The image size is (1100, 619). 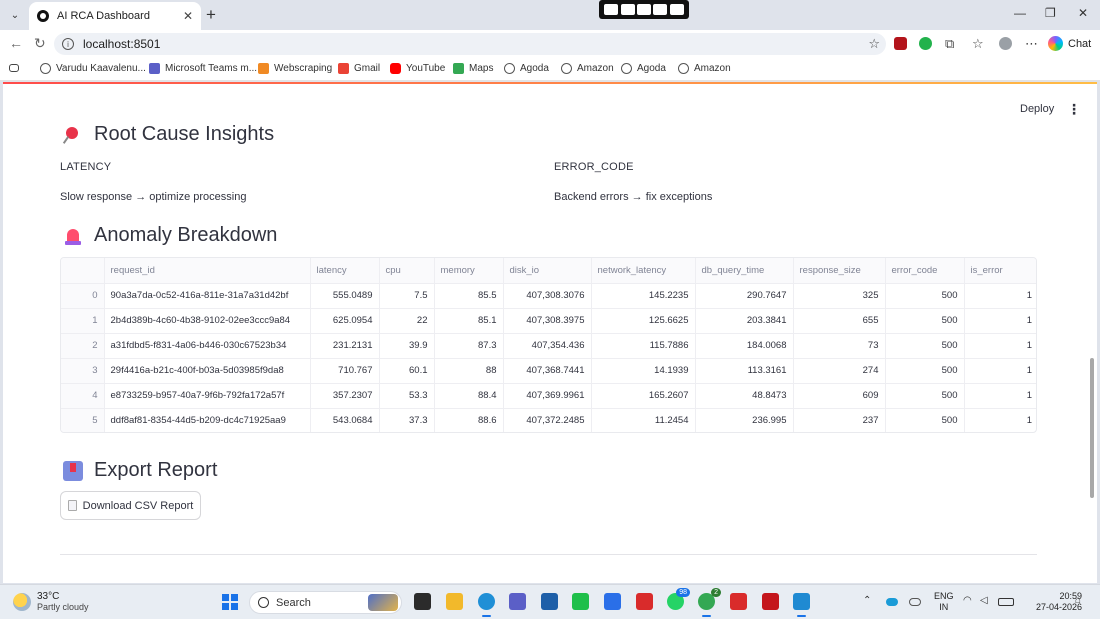 I want to click on start-windows-icon, so click(x=230, y=602).